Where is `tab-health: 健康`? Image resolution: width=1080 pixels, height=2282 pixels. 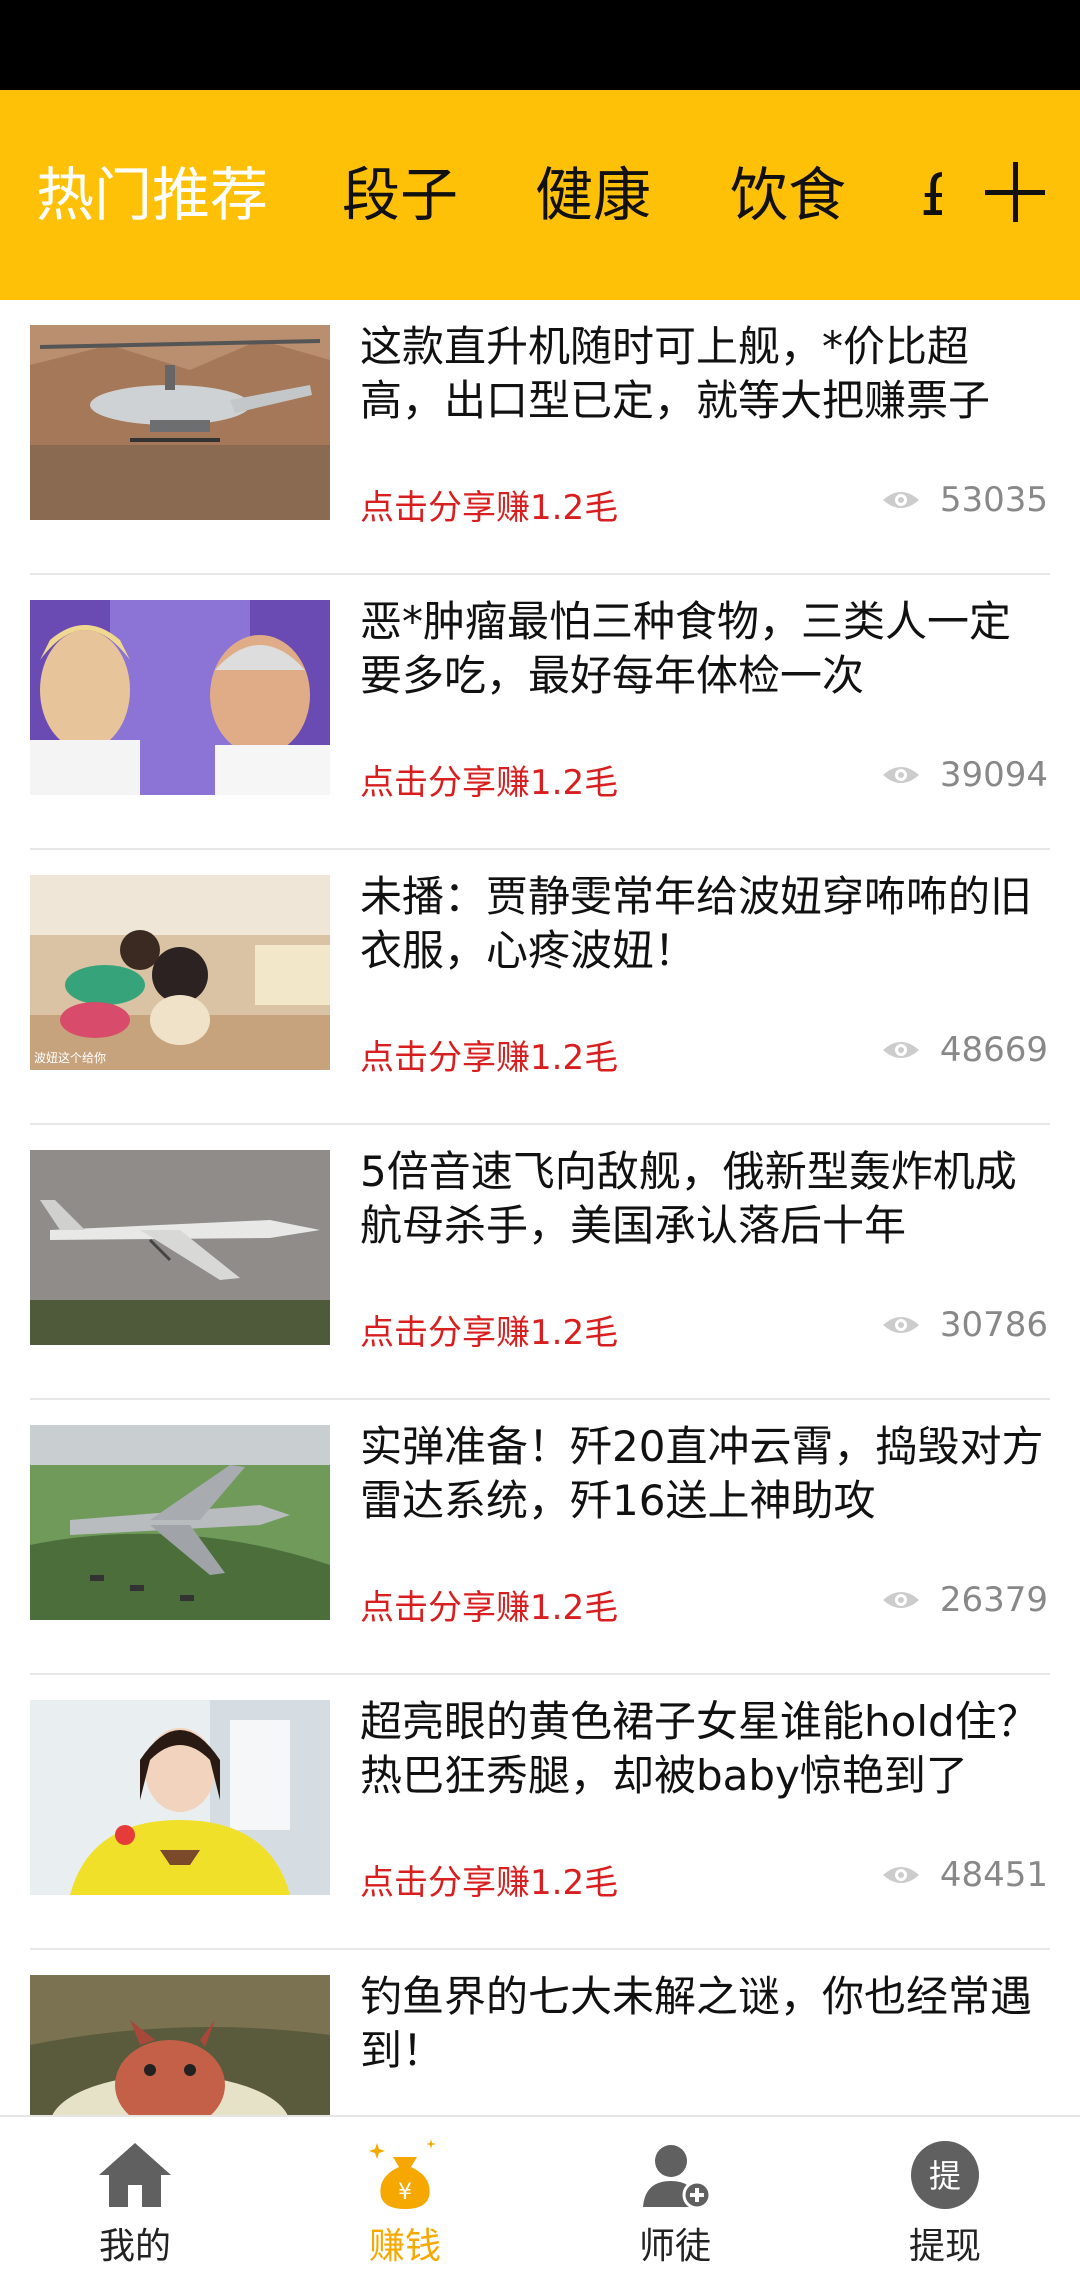
tab-health: 健康 is located at coordinates (593, 195).